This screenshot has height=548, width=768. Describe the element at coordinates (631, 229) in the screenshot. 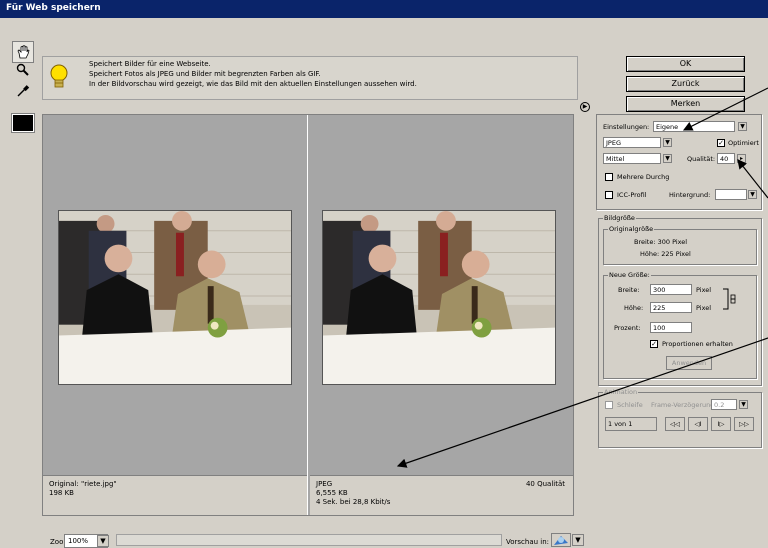

I see `original-size-title: Originalgröße` at that location.